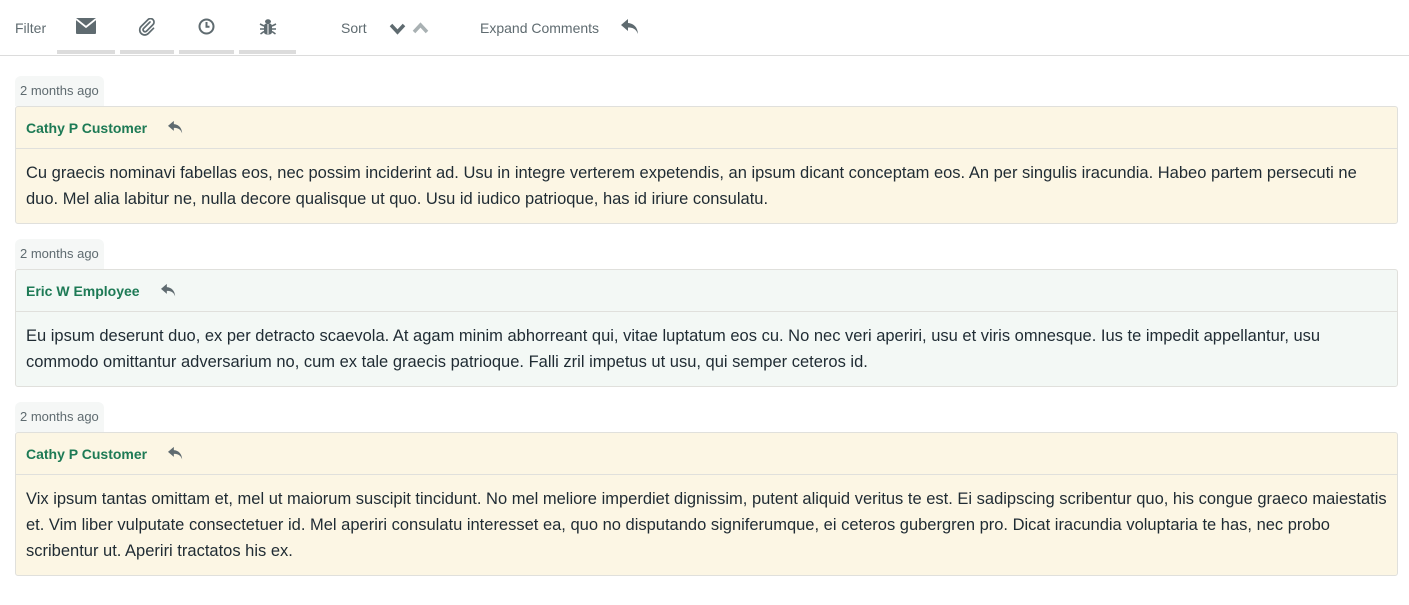 Image resolution: width=1409 pixels, height=605 pixels. What do you see at coordinates (420, 30) in the screenshot?
I see `chevron-up-icon` at bounding box center [420, 30].